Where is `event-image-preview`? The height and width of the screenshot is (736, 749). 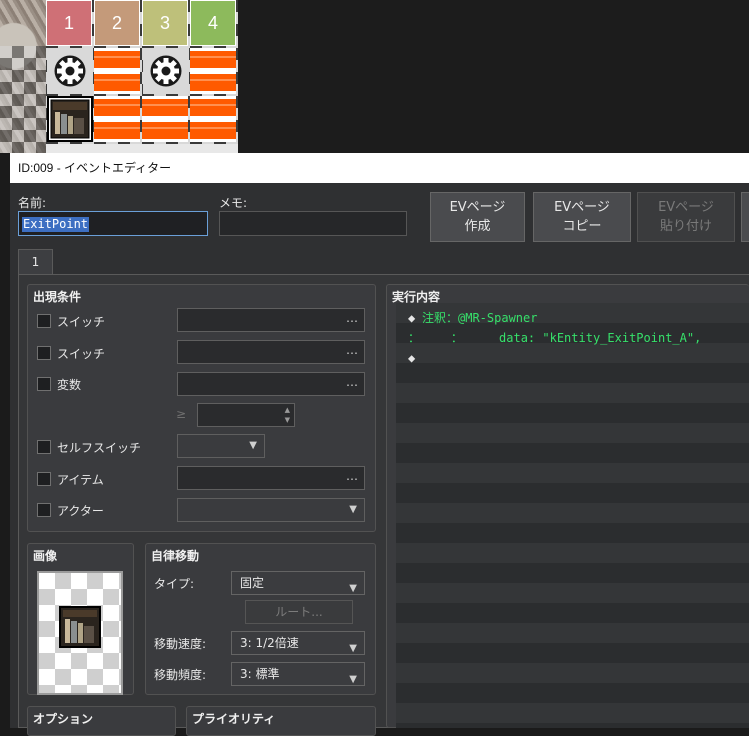
event-image-preview is located at coordinates (80, 633).